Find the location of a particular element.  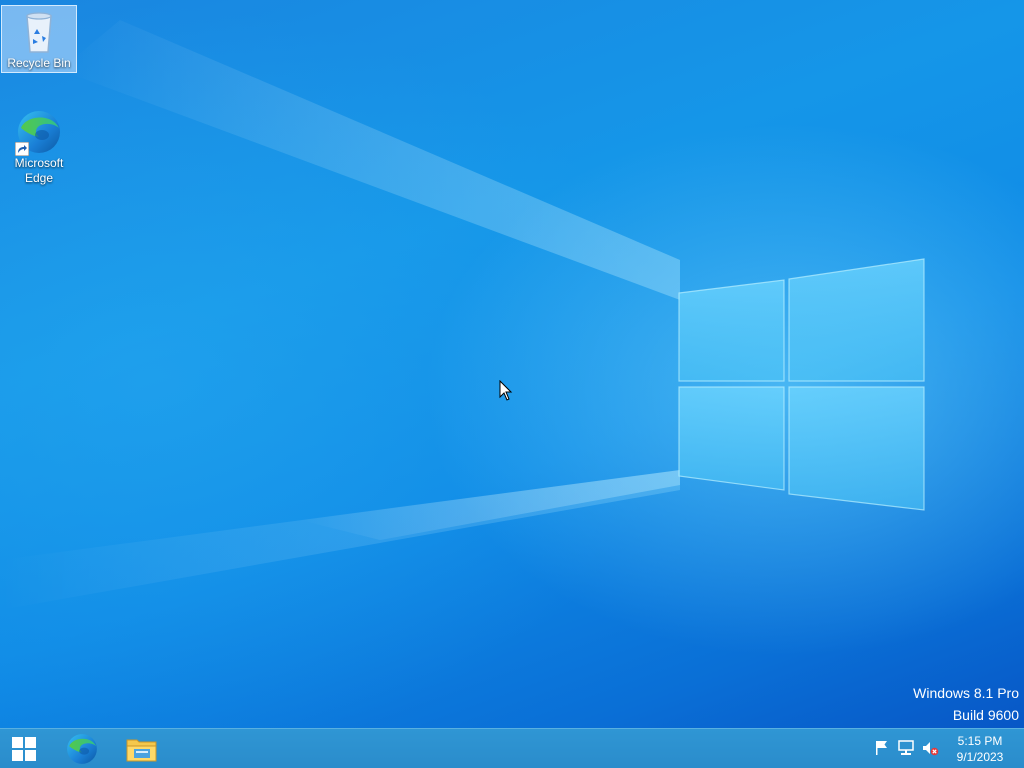

watermark-edition: Windows 8.1 Pro is located at coordinates (966, 693).